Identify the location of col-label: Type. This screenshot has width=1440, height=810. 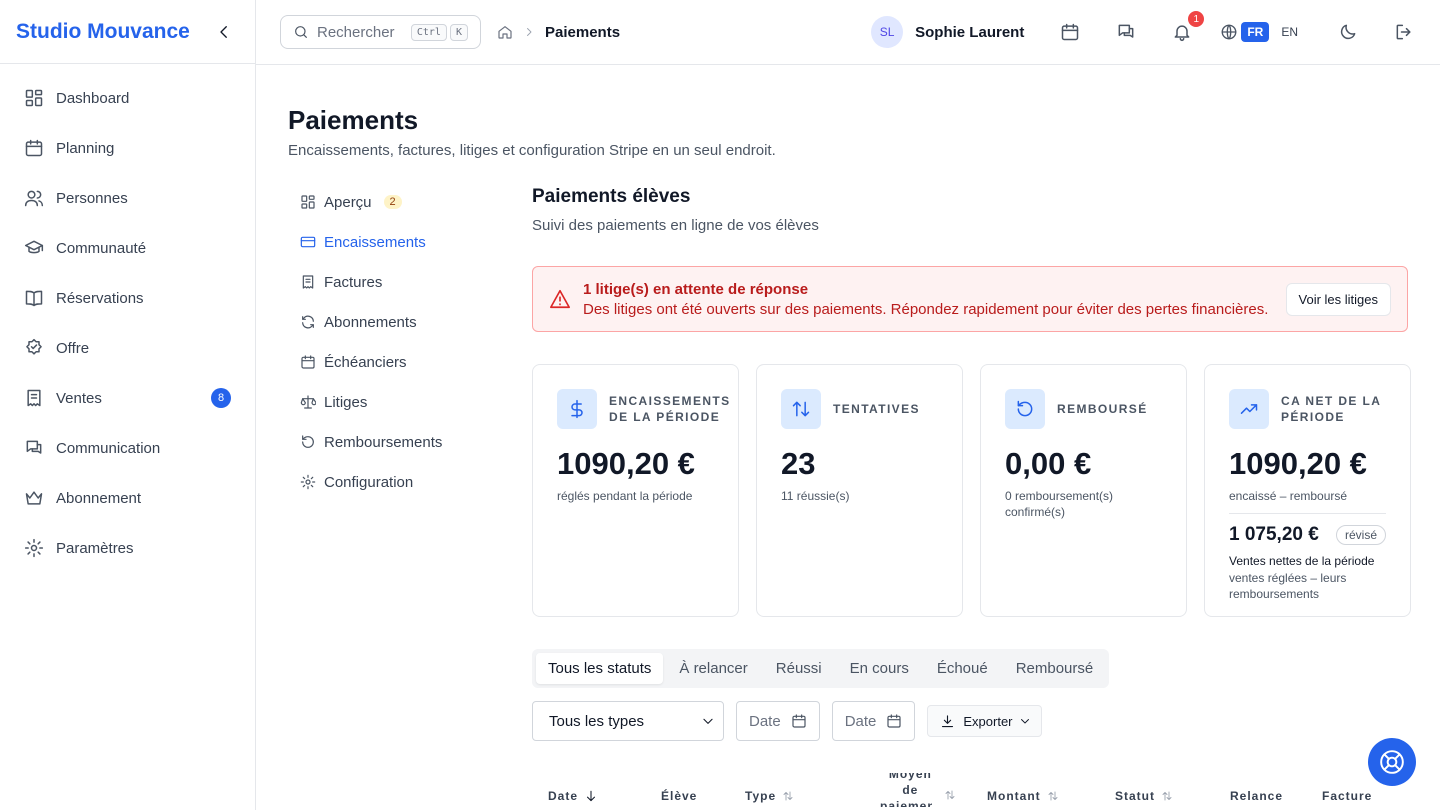
(761, 796).